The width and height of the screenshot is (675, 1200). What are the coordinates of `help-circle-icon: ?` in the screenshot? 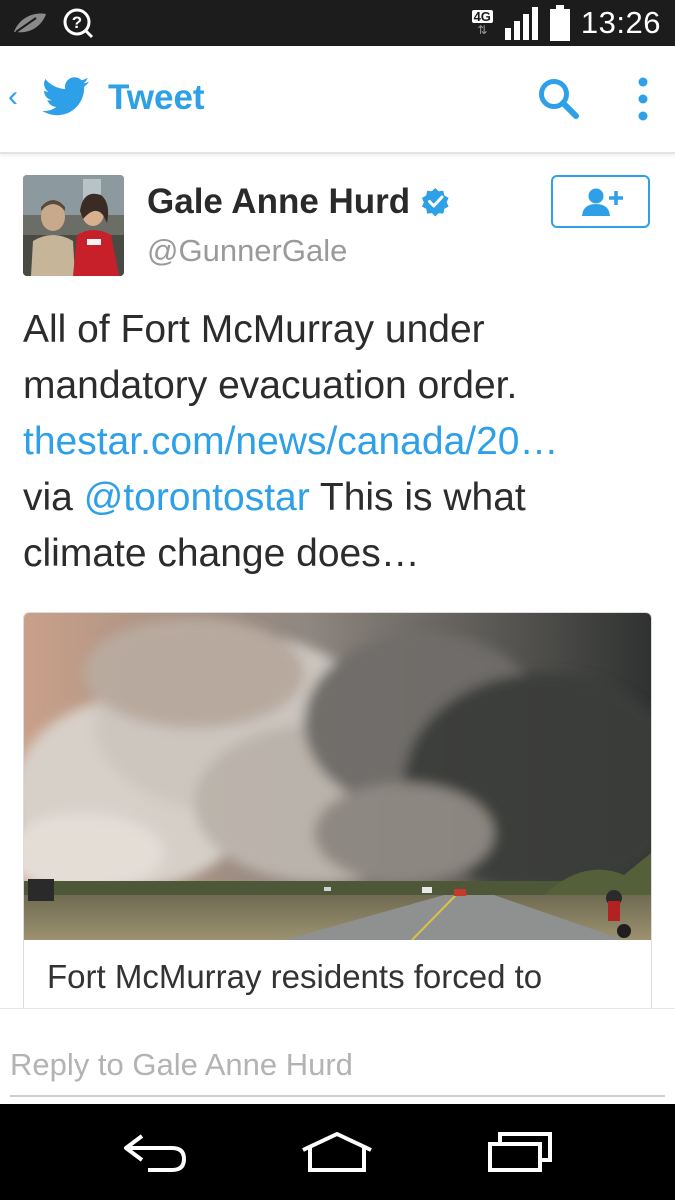 It's located at (78, 23).